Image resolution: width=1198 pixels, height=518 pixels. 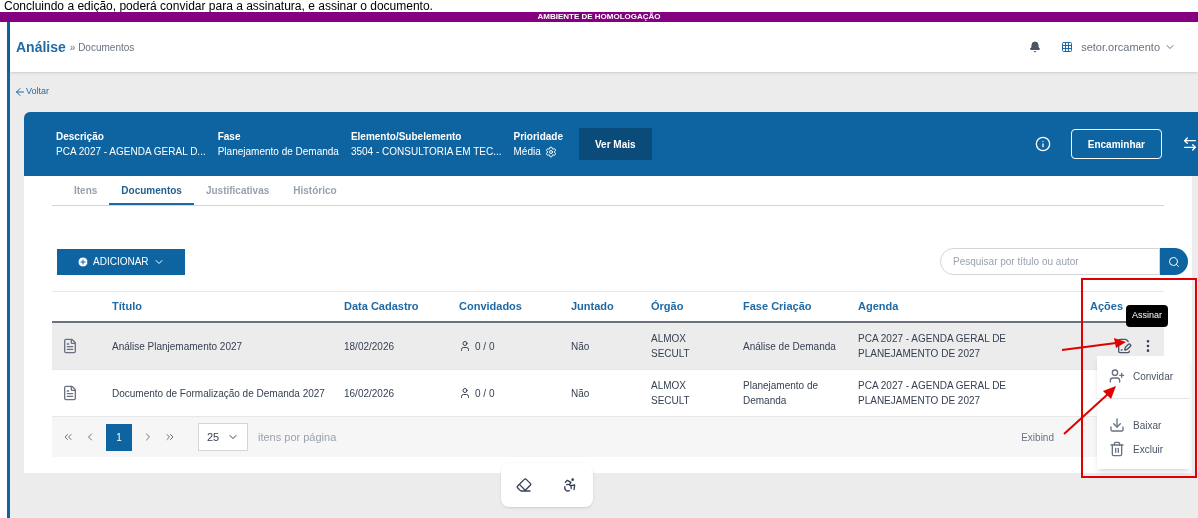 I want to click on table-cell-text: Documento de Formalização de Demanda 2027, so click(x=219, y=393).